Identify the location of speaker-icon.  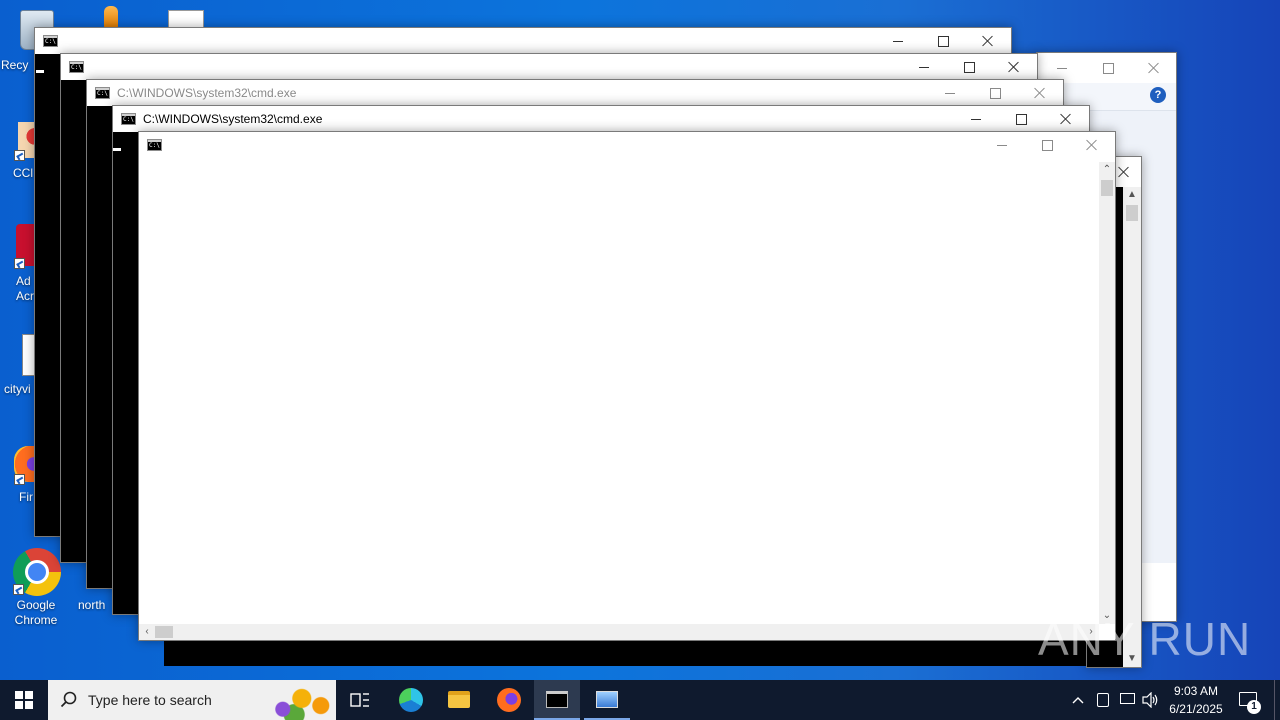
(1150, 700).